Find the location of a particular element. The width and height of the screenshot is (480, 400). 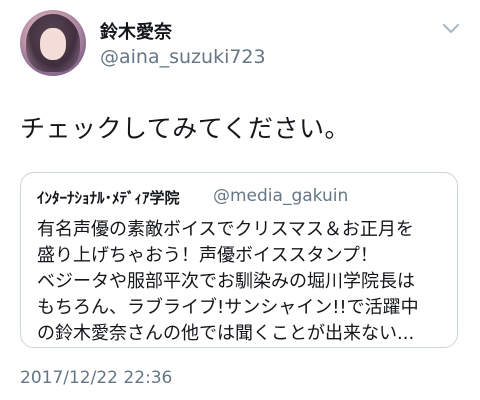

quoted-text-line: もちろん、ラブライブ!サンシャイン!!で活躍中 is located at coordinates (228, 307).